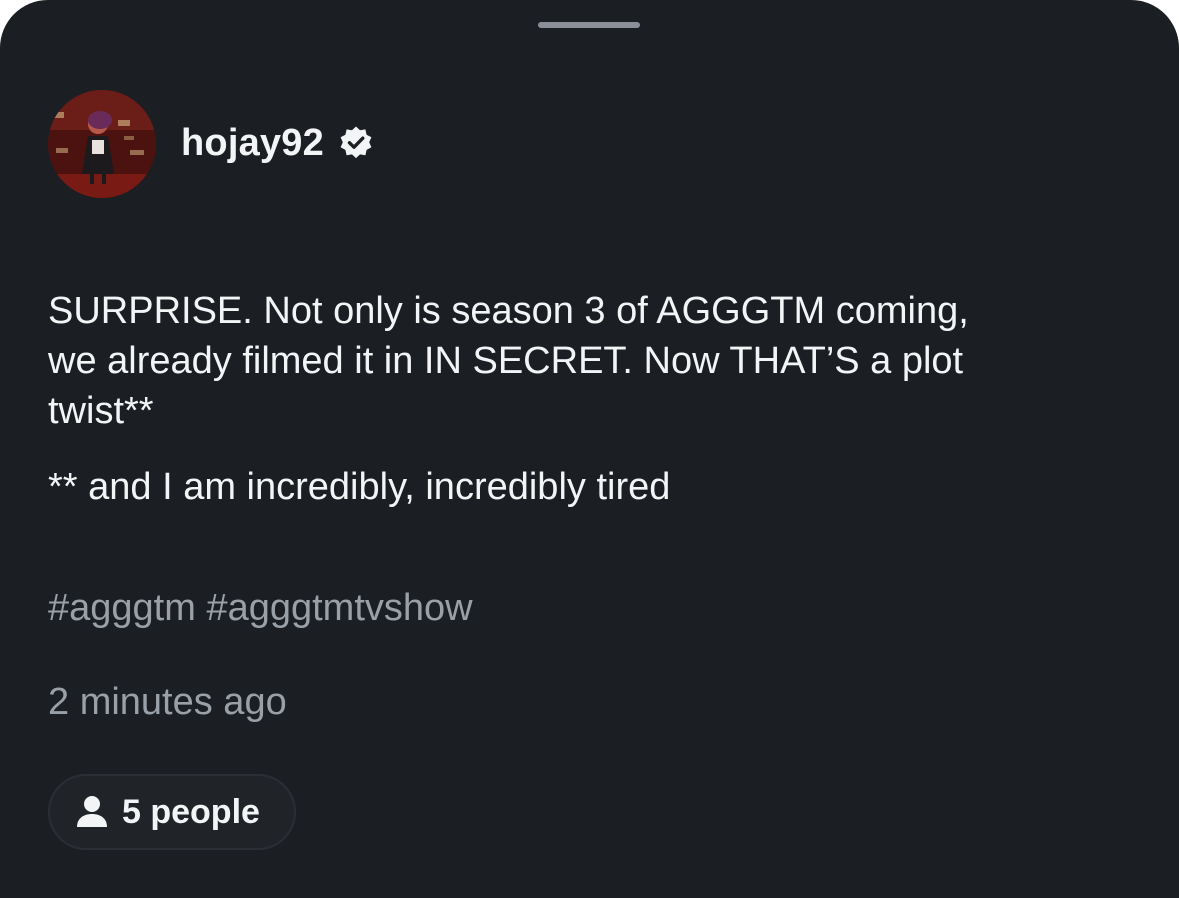 The height and width of the screenshot is (898, 1179). Describe the element at coordinates (359, 487) in the screenshot. I see `post-paragraph-2: ** and I am incredibly, incredibly tired` at that location.